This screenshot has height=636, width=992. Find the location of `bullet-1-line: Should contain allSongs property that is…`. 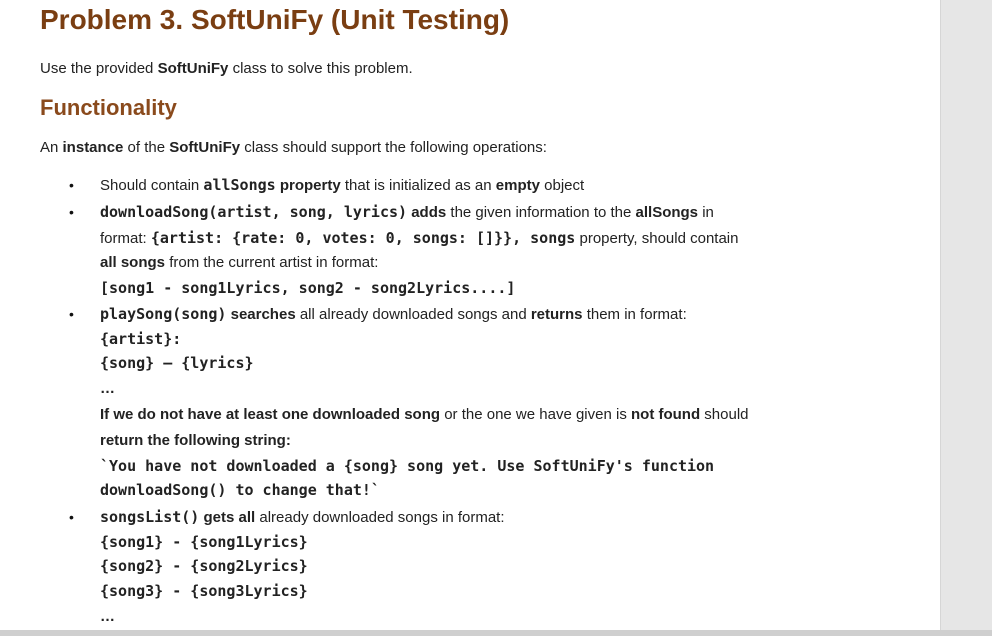

bullet-1-line: Should contain allSongs property that is… is located at coordinates (342, 185).